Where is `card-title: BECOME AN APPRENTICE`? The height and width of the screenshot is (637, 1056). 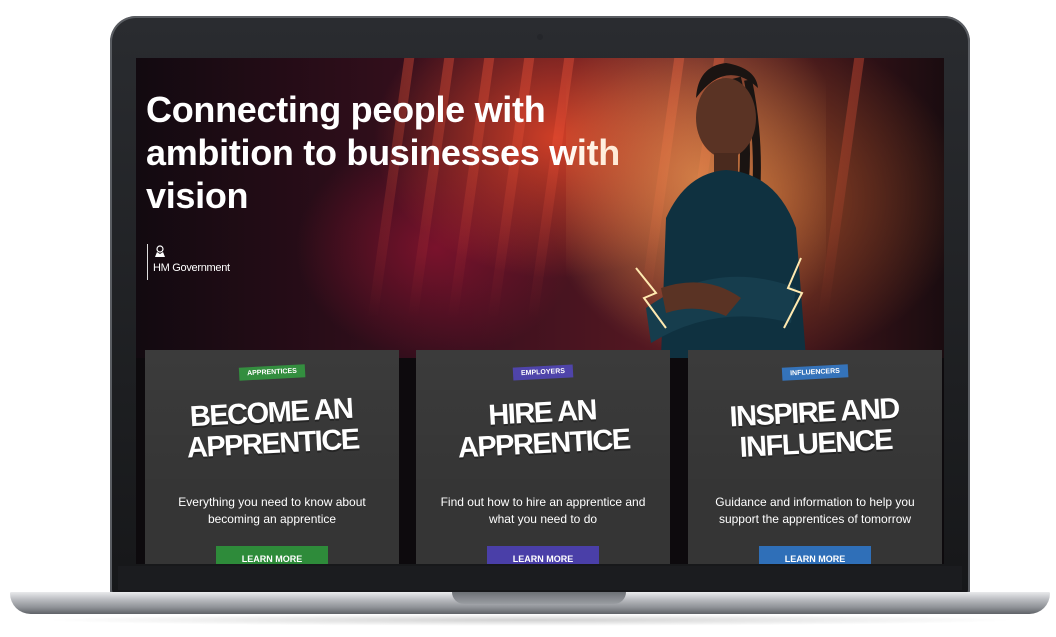 card-title: BECOME AN APPRENTICE is located at coordinates (273, 428).